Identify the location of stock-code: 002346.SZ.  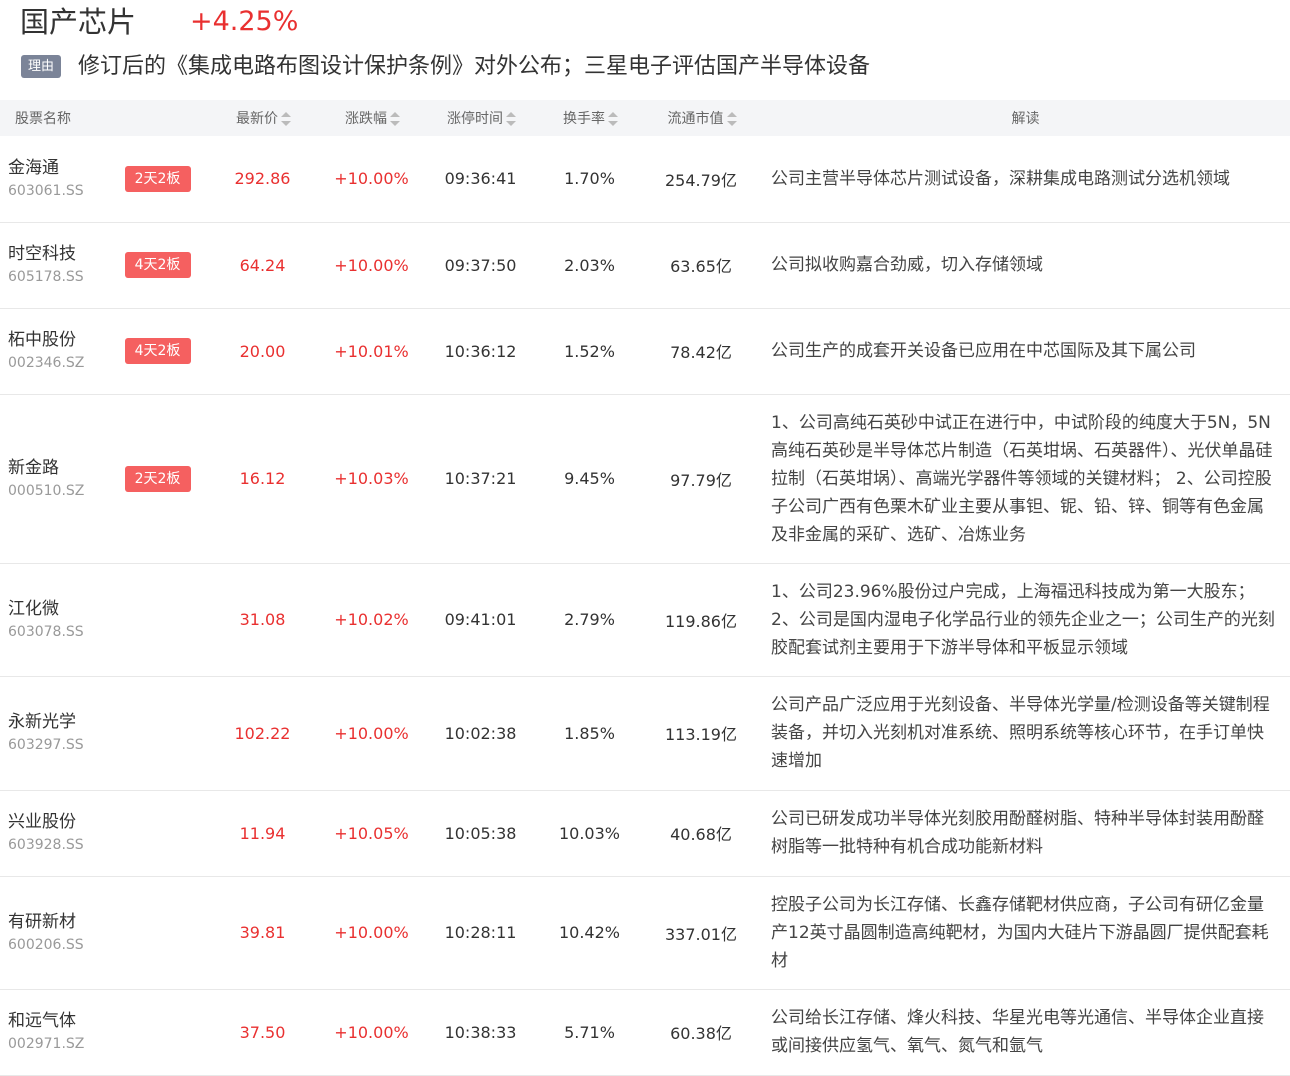
(46, 363).